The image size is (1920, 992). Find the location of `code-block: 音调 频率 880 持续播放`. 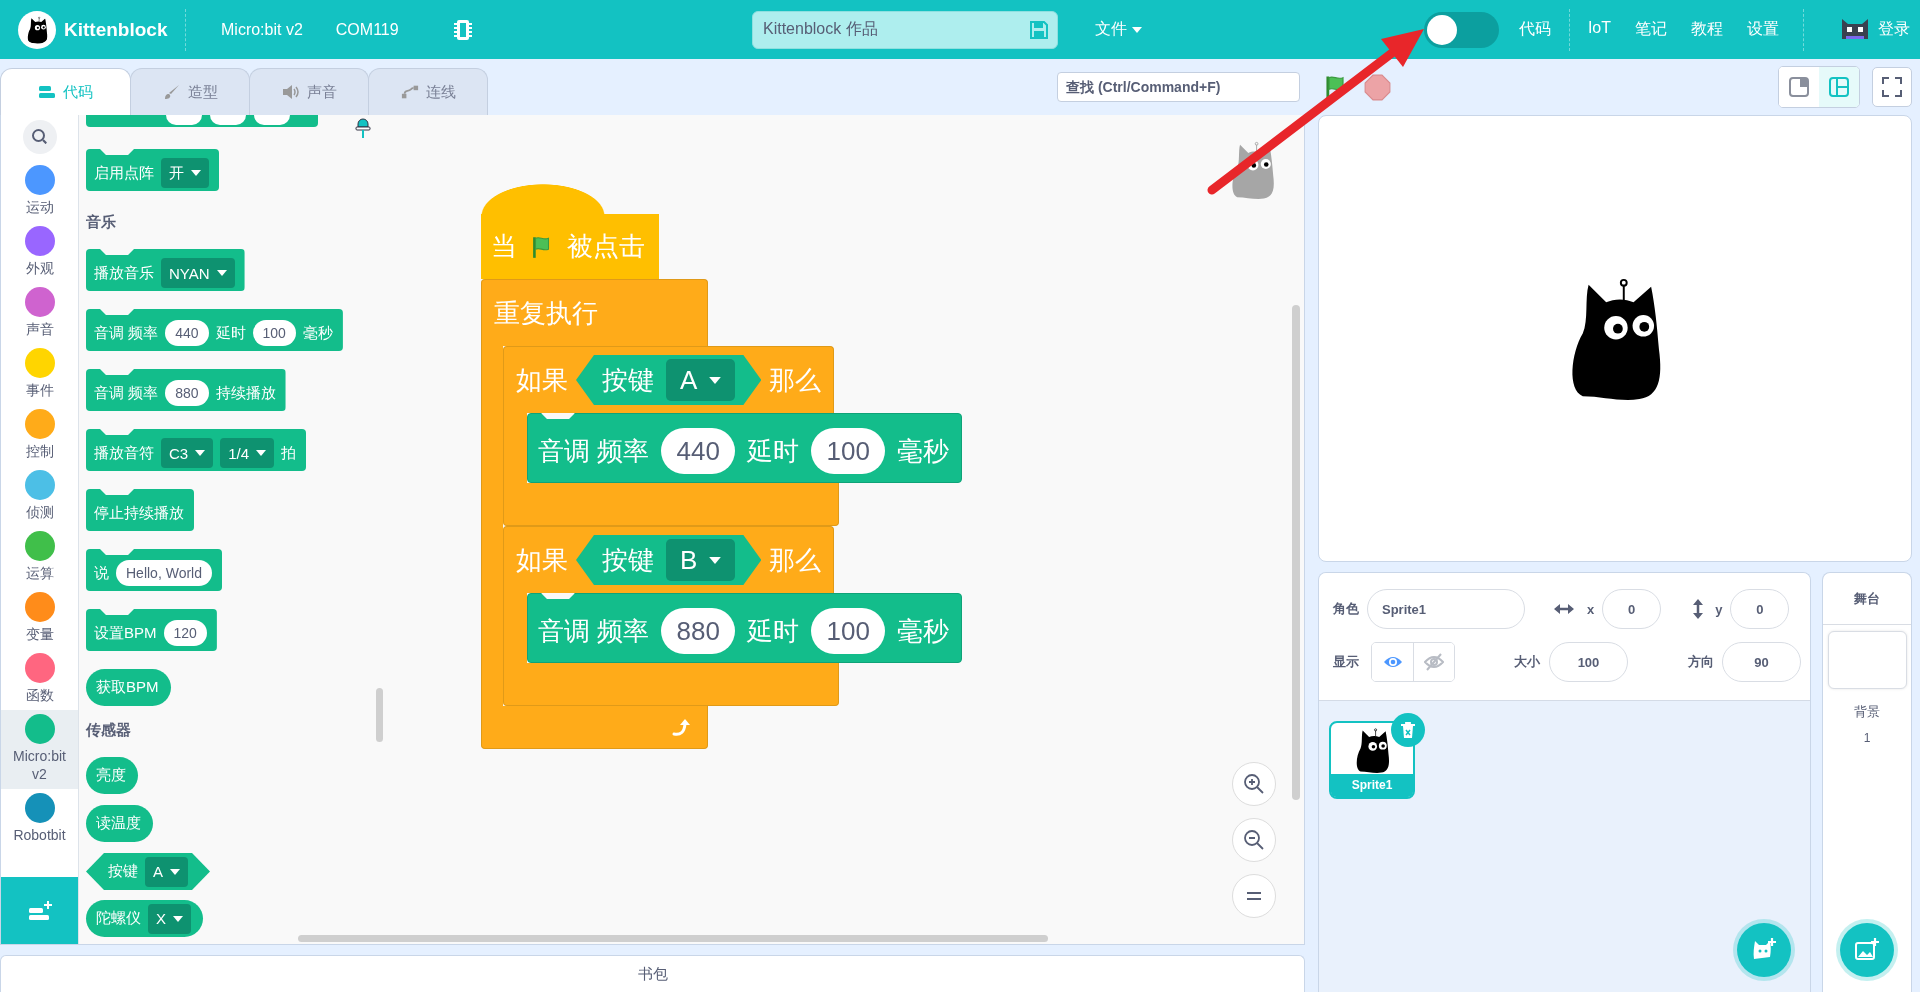

code-block: 音调 频率 880 持续播放 is located at coordinates (186, 390).